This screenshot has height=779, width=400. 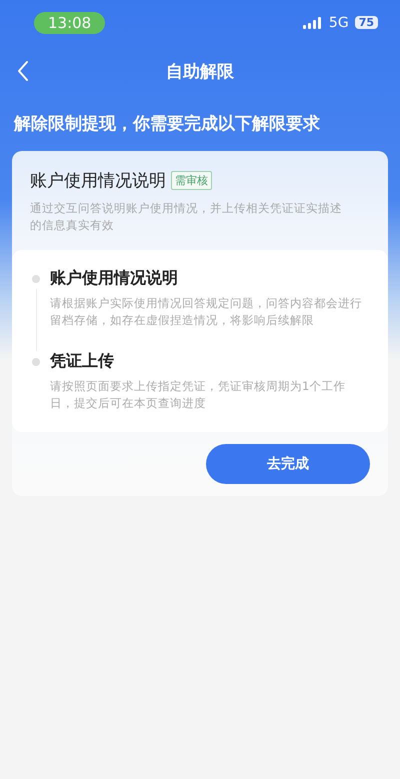 What do you see at coordinates (114, 278) in the screenshot?
I see `step-title: 账户使用情况说明` at bounding box center [114, 278].